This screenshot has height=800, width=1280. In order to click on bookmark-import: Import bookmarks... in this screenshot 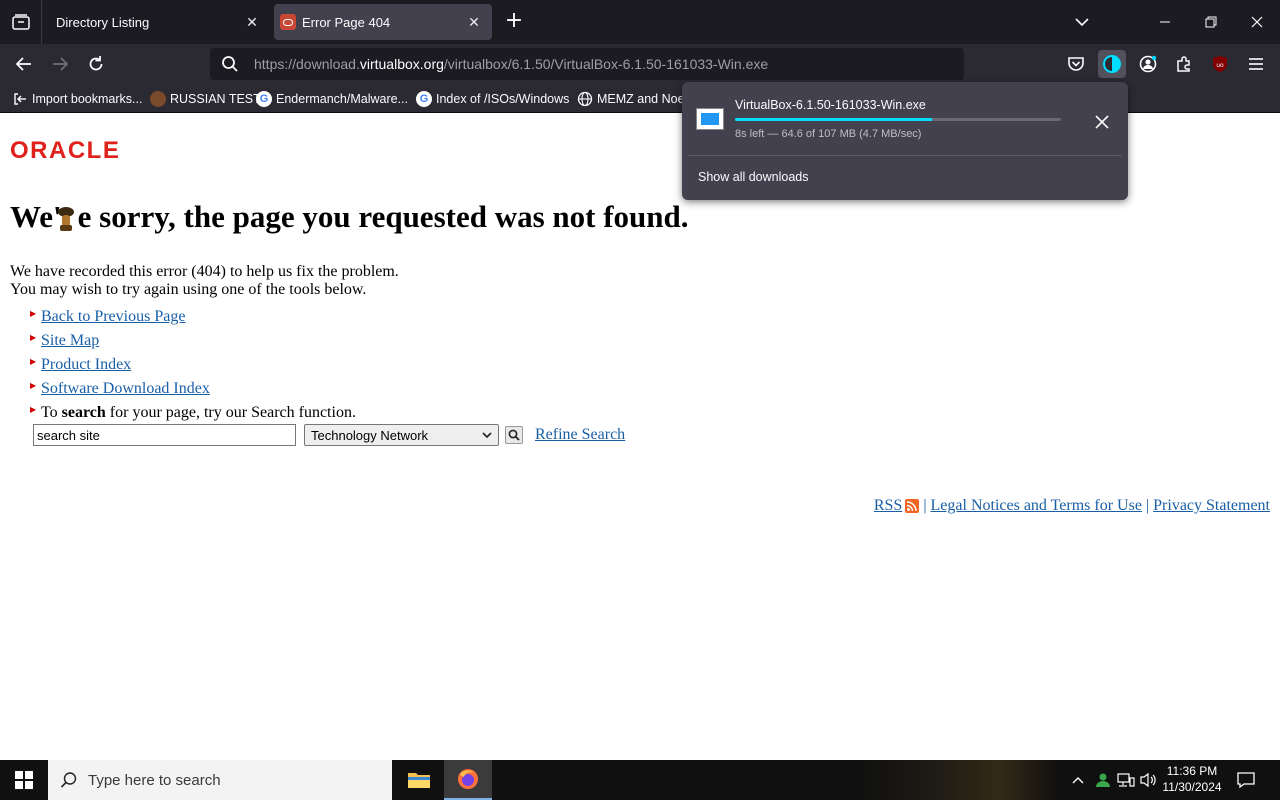, I will do `click(77, 99)`.